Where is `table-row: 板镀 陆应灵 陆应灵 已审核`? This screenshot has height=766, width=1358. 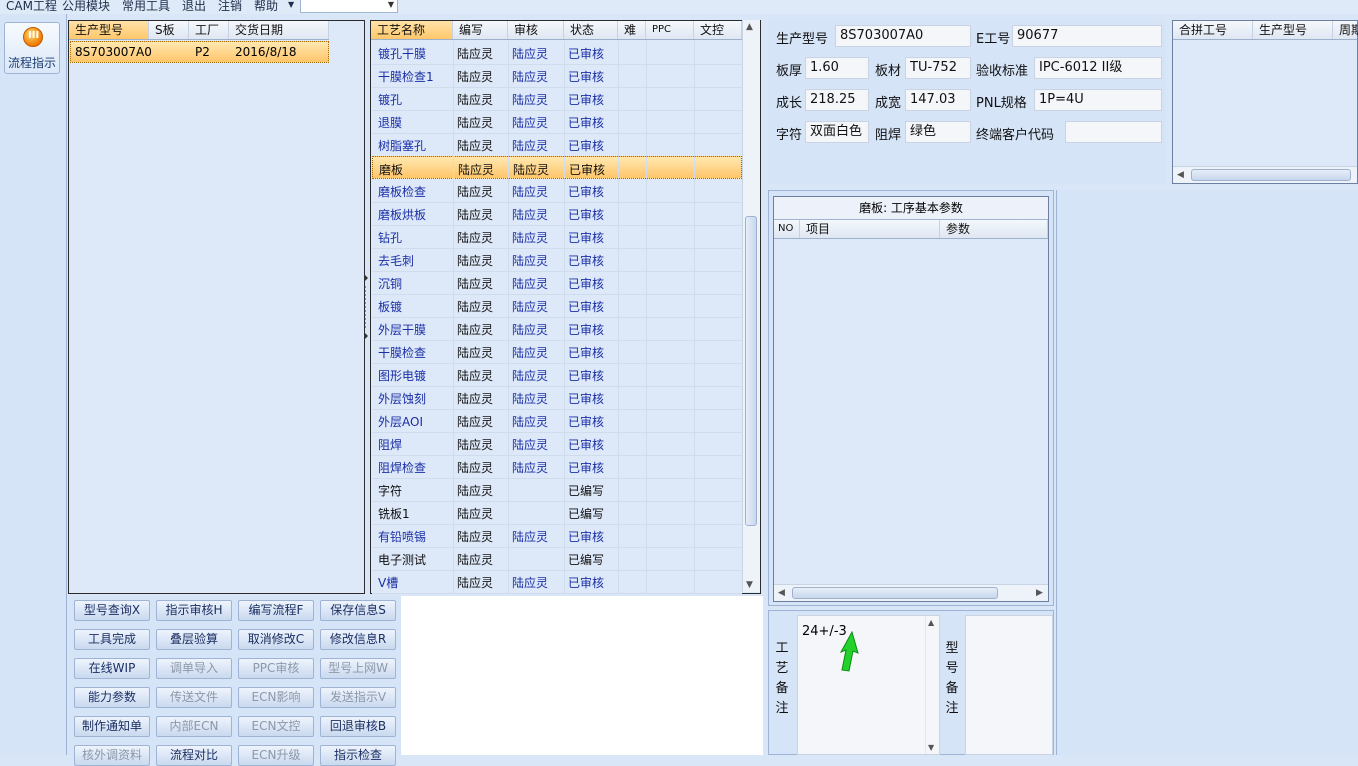
table-row: 板镀 陆应灵 陆应灵 已审核 is located at coordinates (557, 306).